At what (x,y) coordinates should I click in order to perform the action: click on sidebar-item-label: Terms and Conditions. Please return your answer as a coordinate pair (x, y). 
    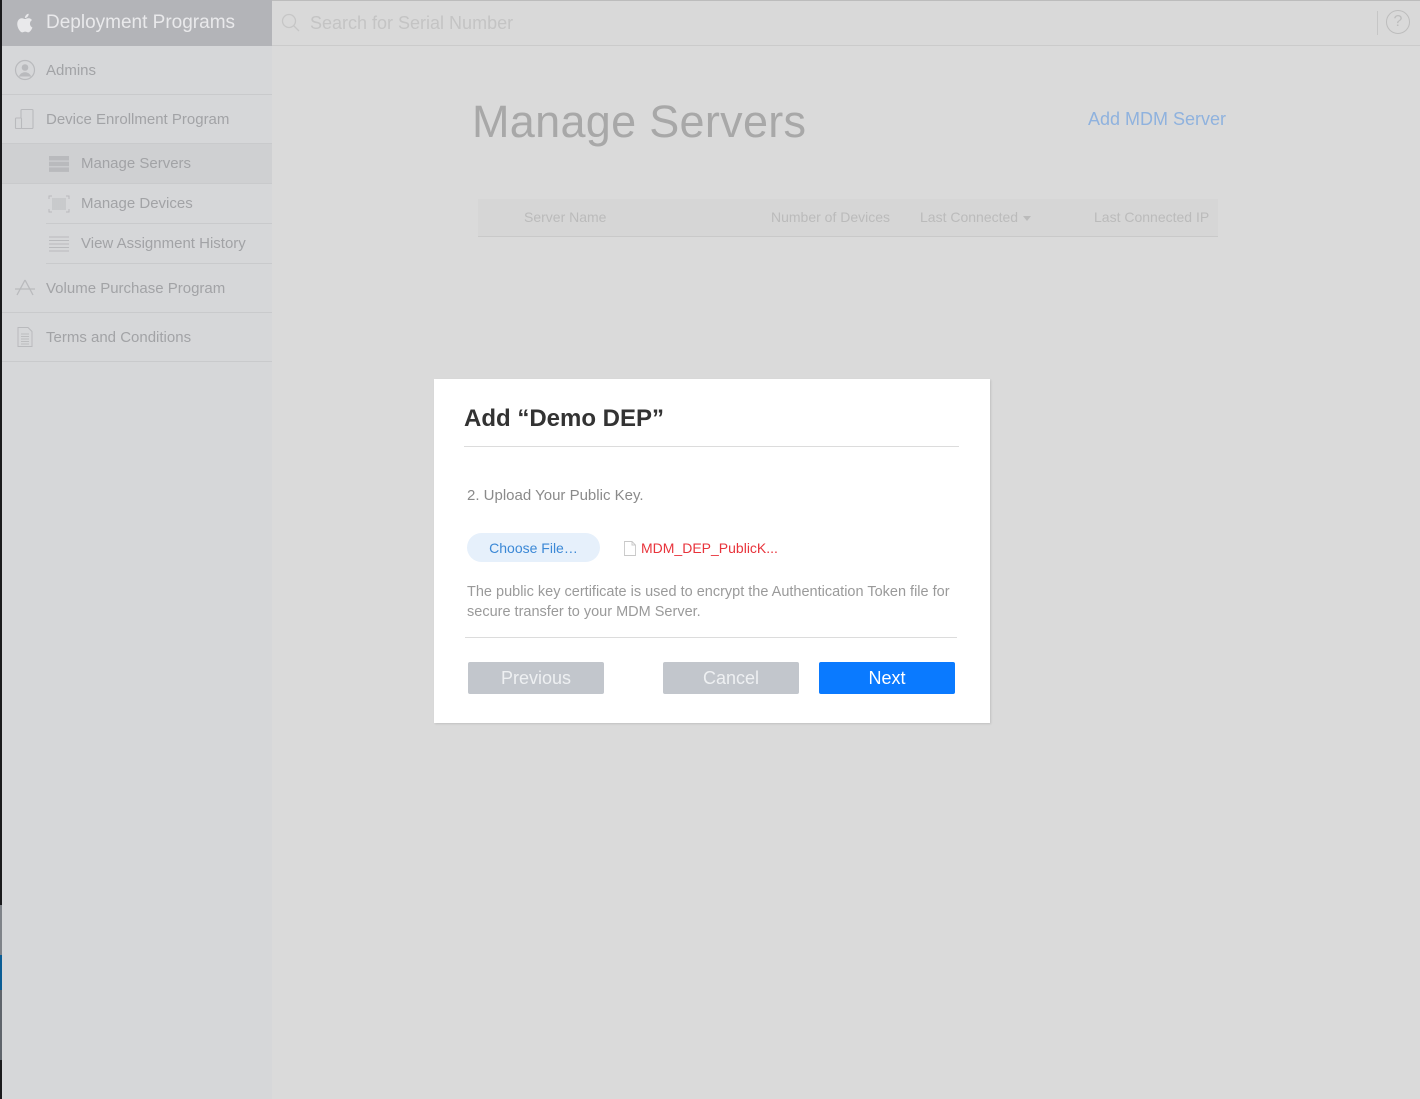
    Looking at the image, I should click on (119, 337).